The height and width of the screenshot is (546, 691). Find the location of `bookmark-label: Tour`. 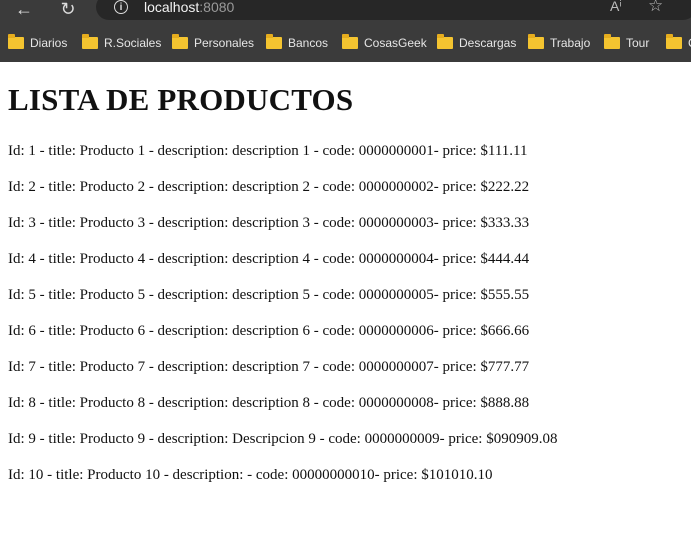

bookmark-label: Tour is located at coordinates (638, 43).